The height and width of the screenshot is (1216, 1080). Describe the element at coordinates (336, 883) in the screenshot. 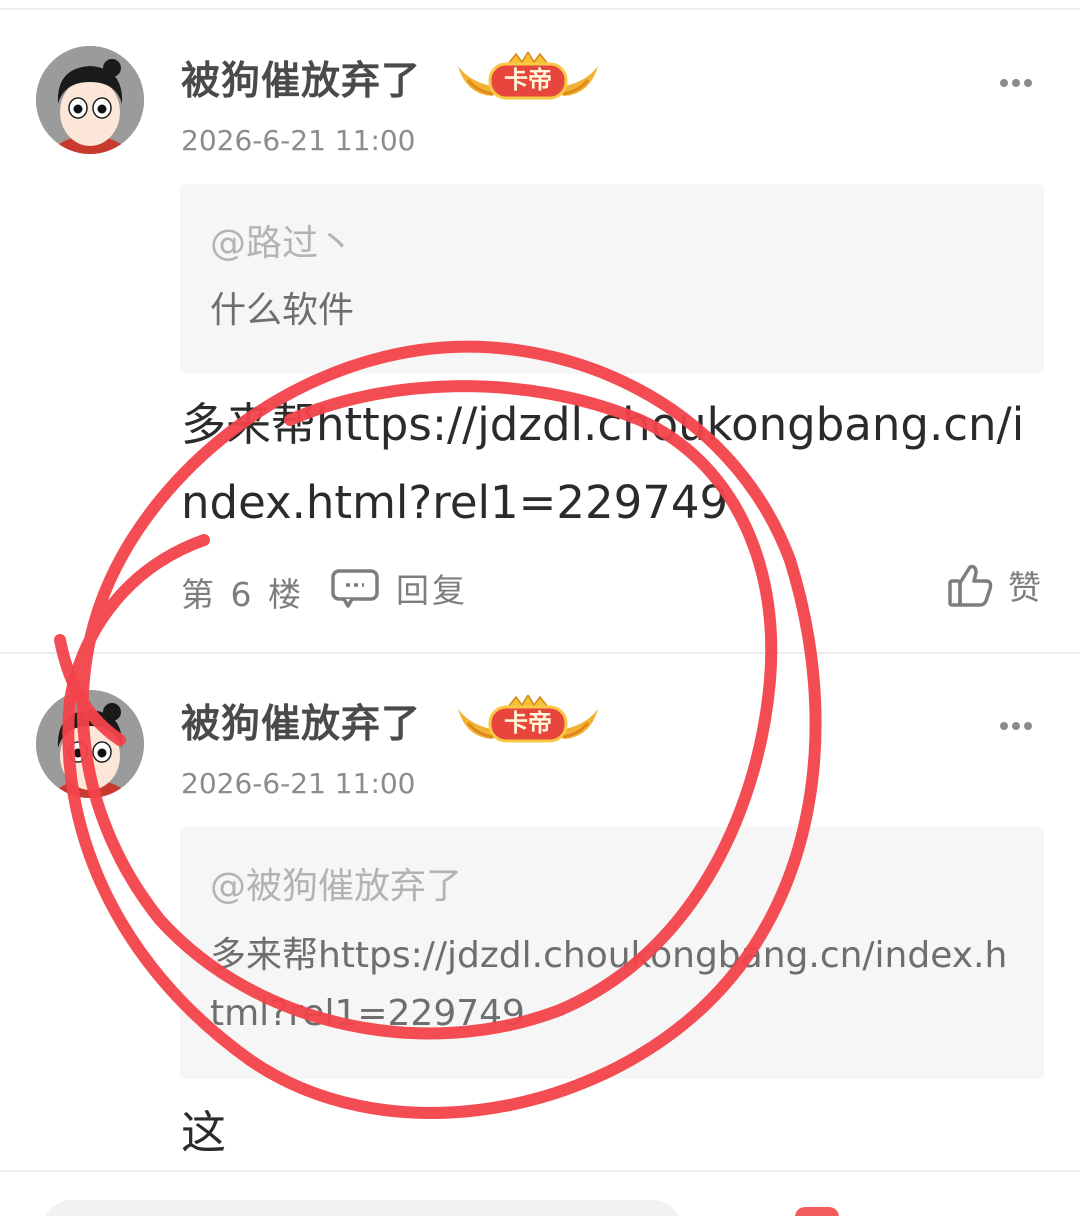

I see `quote-mention: @被狗催放弃了` at that location.